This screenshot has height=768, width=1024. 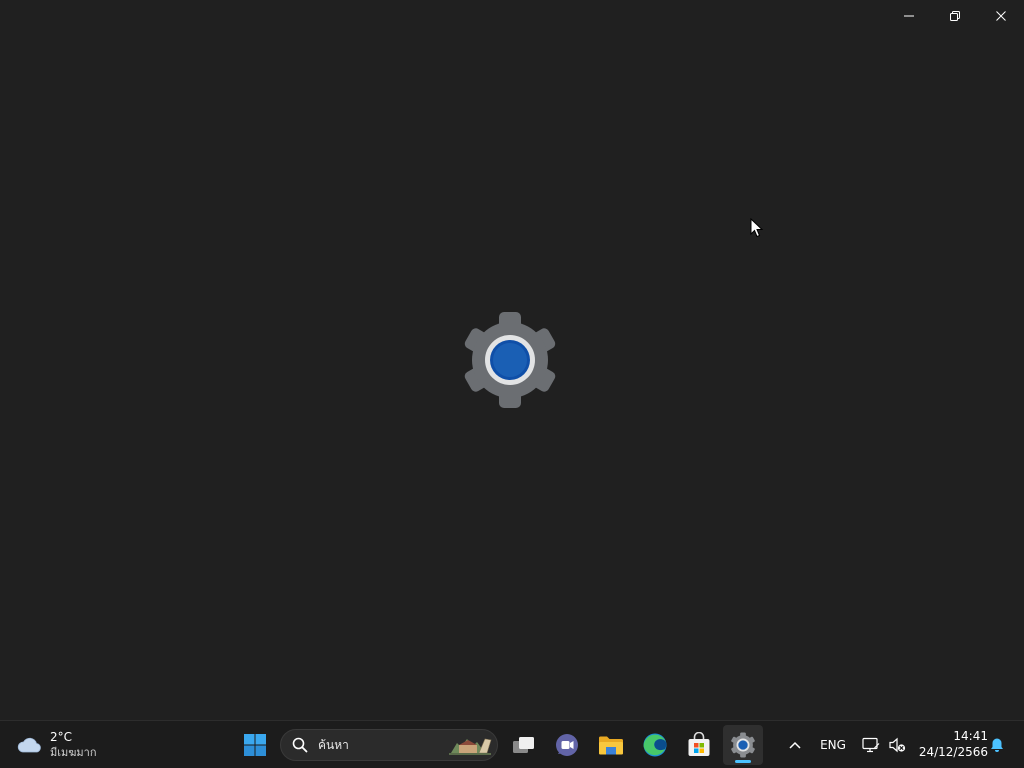 I want to click on settings-icon, so click(x=743, y=745).